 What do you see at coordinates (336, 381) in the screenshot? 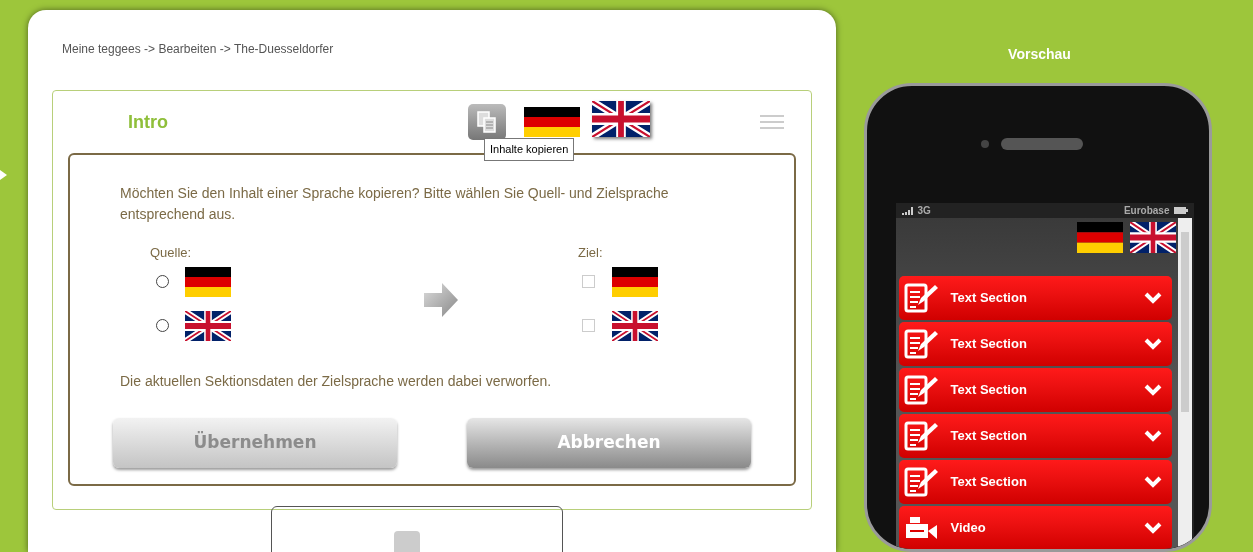
I see `warning-note: Die aktuellen Sektionsdaten der Zielsprache werden dabei verworfen.` at bounding box center [336, 381].